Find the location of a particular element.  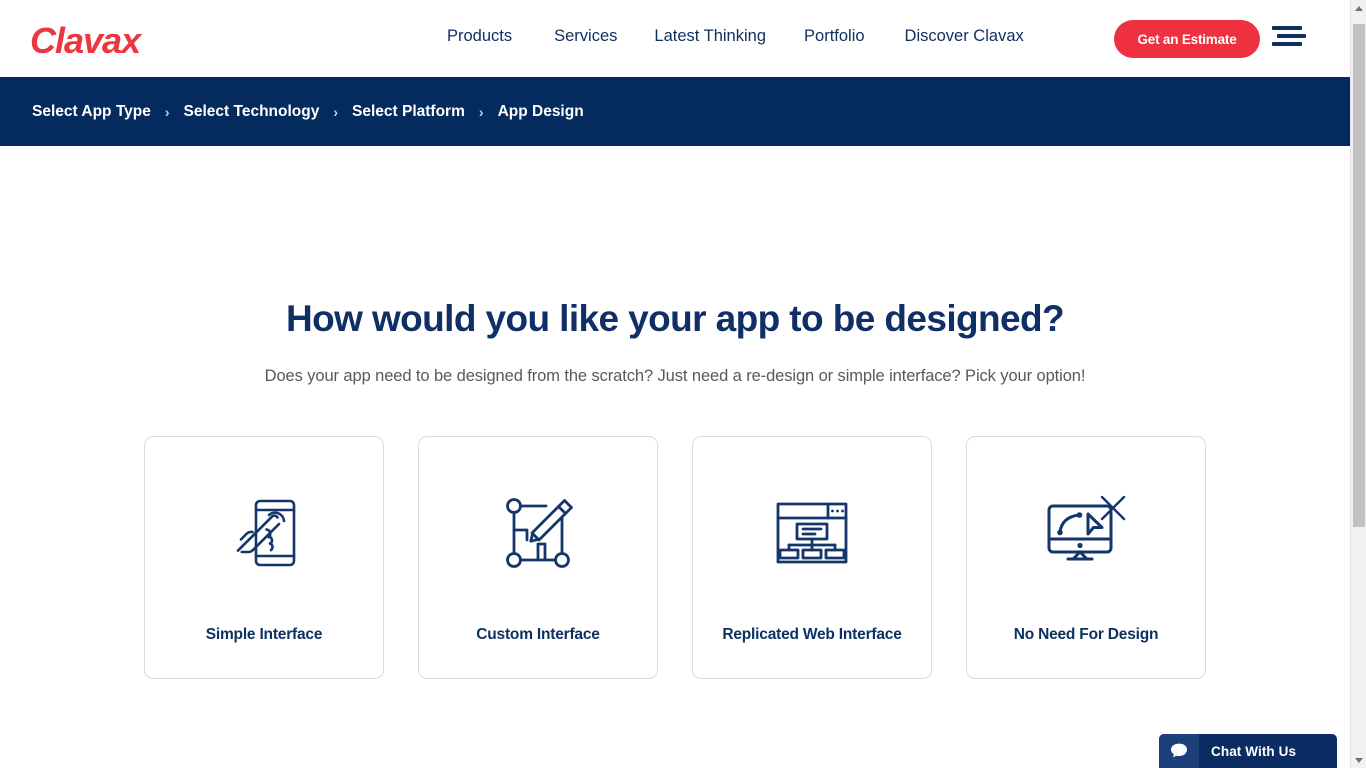

hamburger-menu-icon is located at coordinates (1289, 39).